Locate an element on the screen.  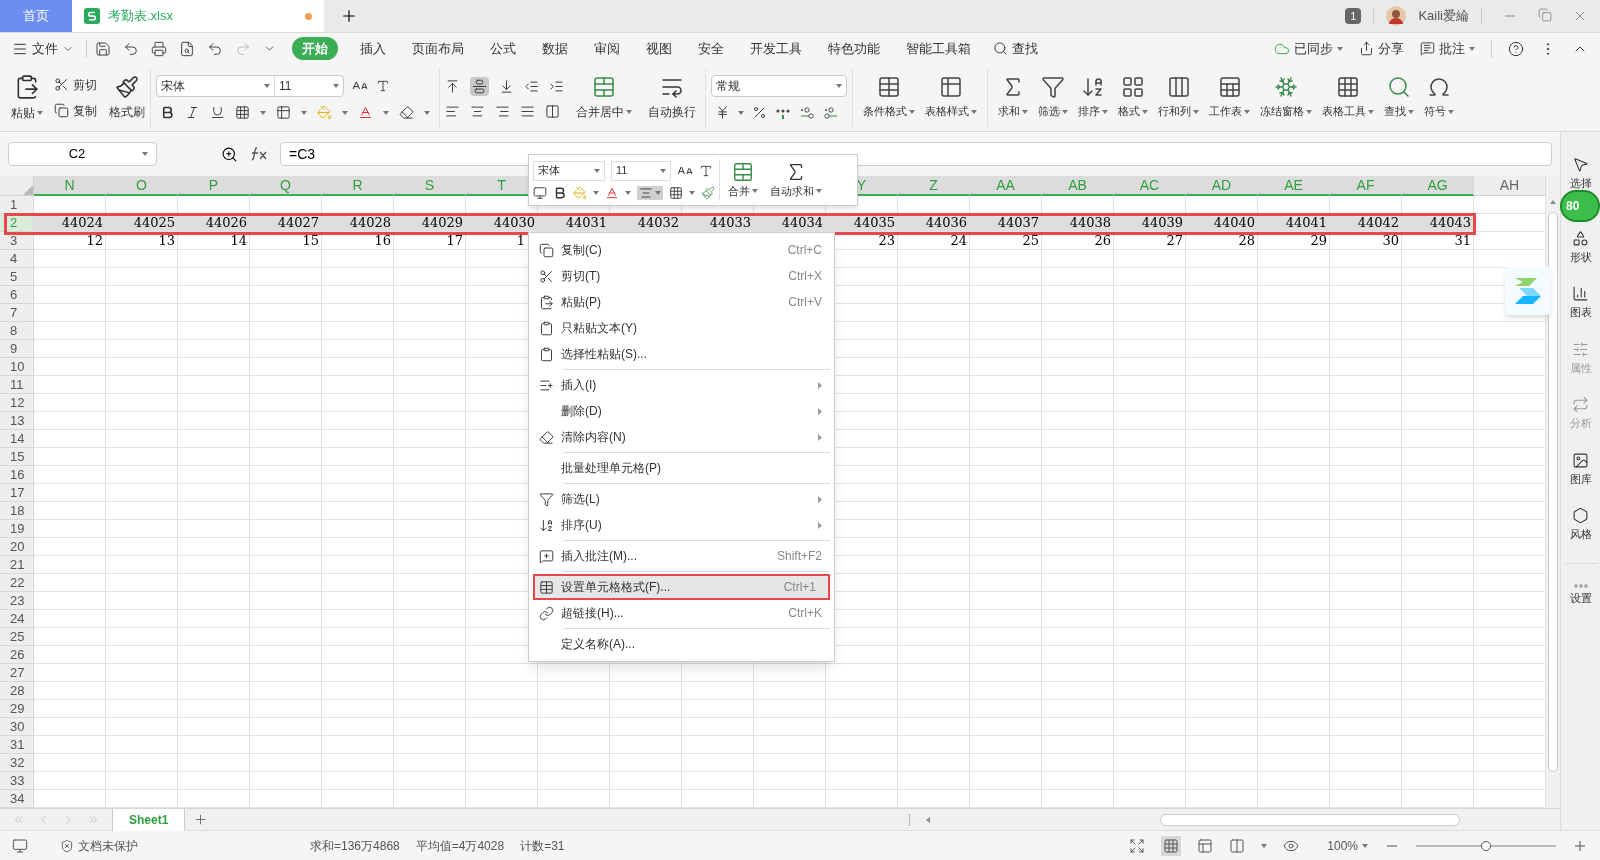
help-icon is located at coordinates (1516, 48).